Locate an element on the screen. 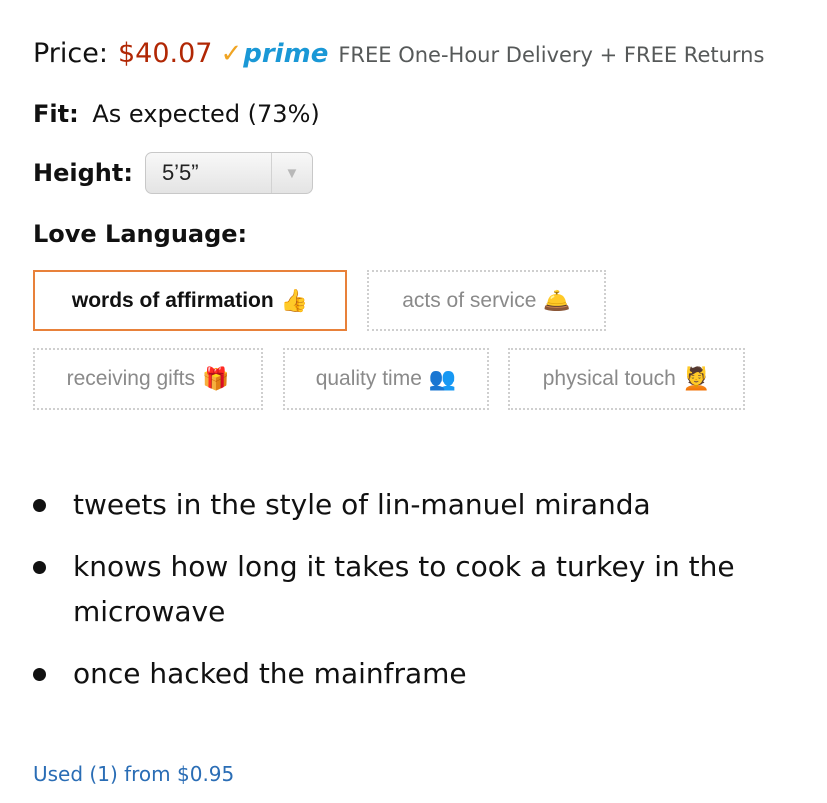 The height and width of the screenshot is (803, 827). chevron-down-icon: ▼ is located at coordinates (291, 173).